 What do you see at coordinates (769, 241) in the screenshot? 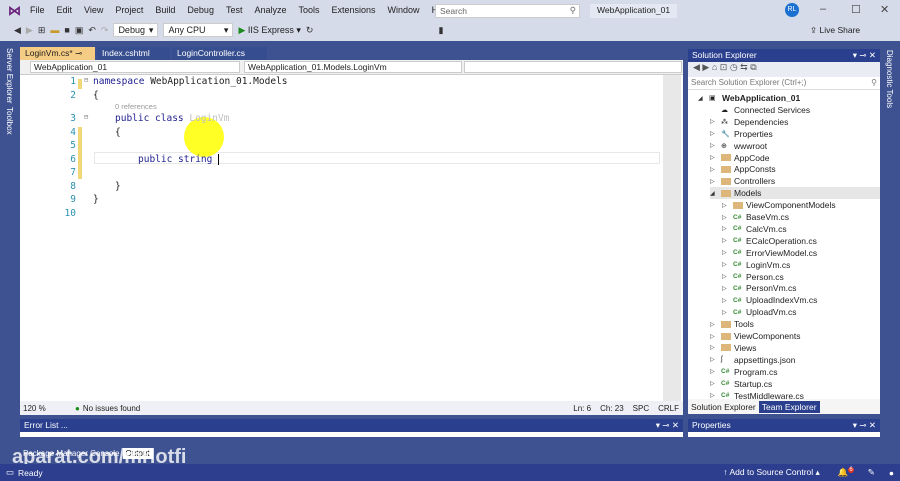
I see `tree-item: ▷ C# ECalcOperation.cs` at bounding box center [769, 241].